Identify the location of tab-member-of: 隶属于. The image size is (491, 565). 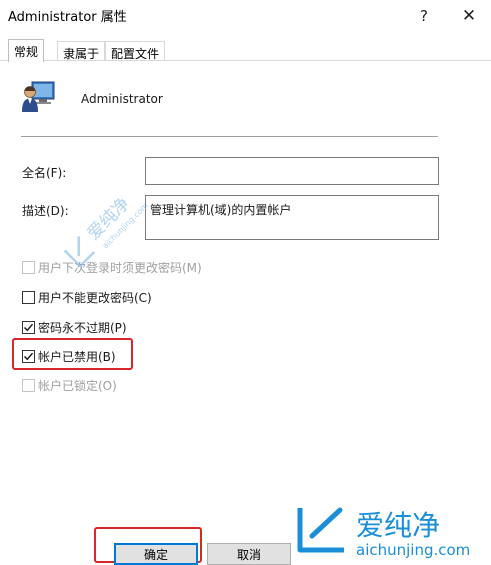
(81, 51).